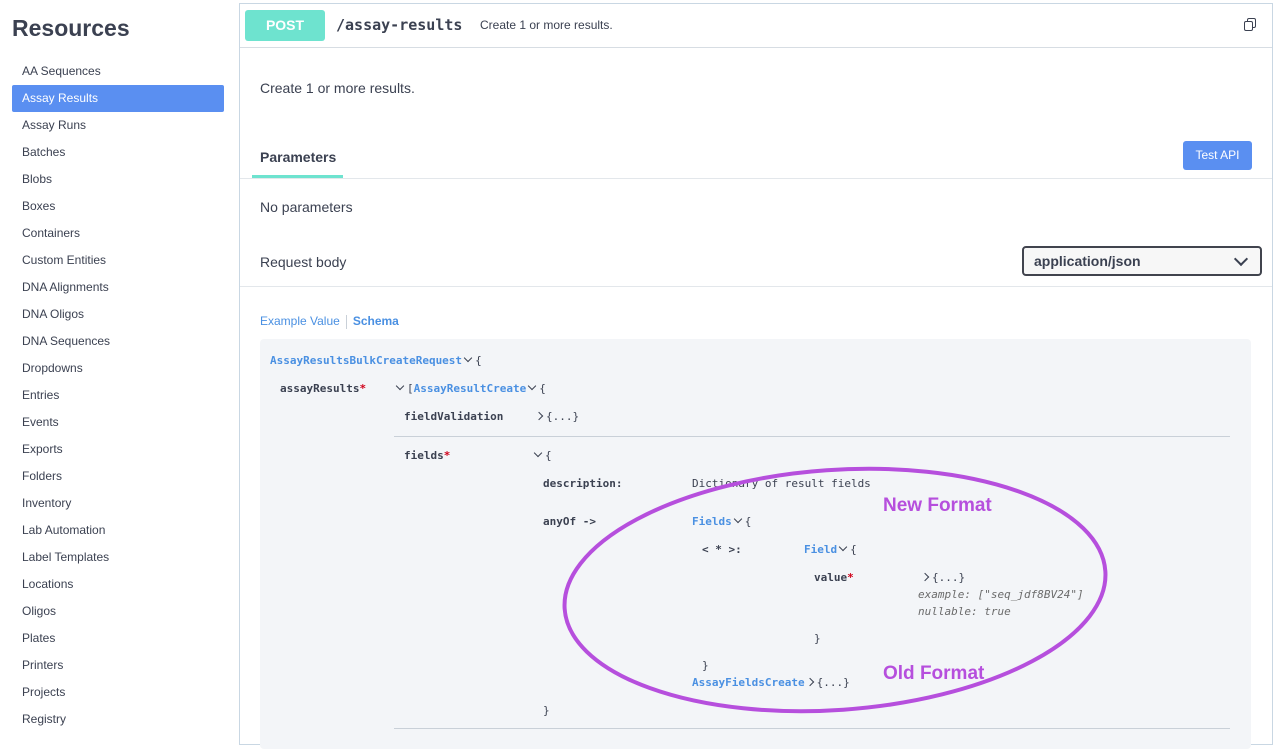 The height and width of the screenshot is (749, 1284). I want to click on annotation-old-format: Old Format, so click(934, 673).